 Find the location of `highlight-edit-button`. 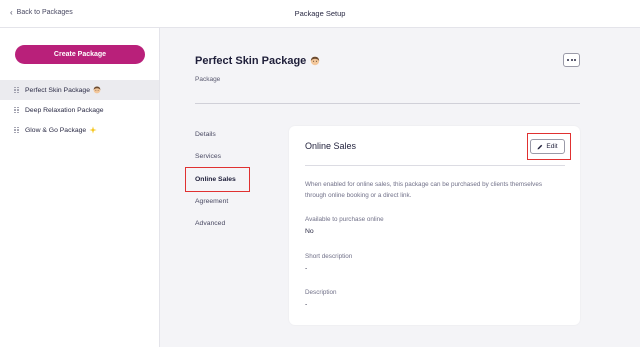

highlight-edit-button is located at coordinates (549, 146).